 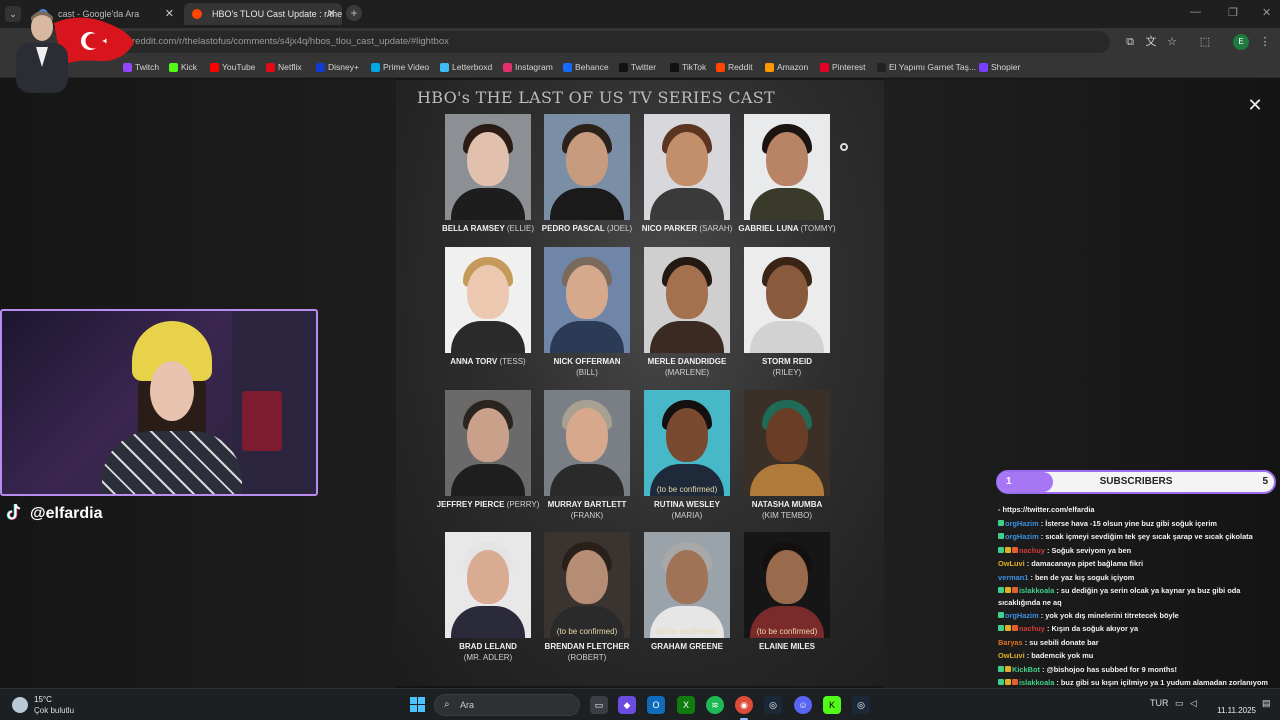 I want to click on cast-name: NATASHA MUMBA, so click(x=787, y=504).